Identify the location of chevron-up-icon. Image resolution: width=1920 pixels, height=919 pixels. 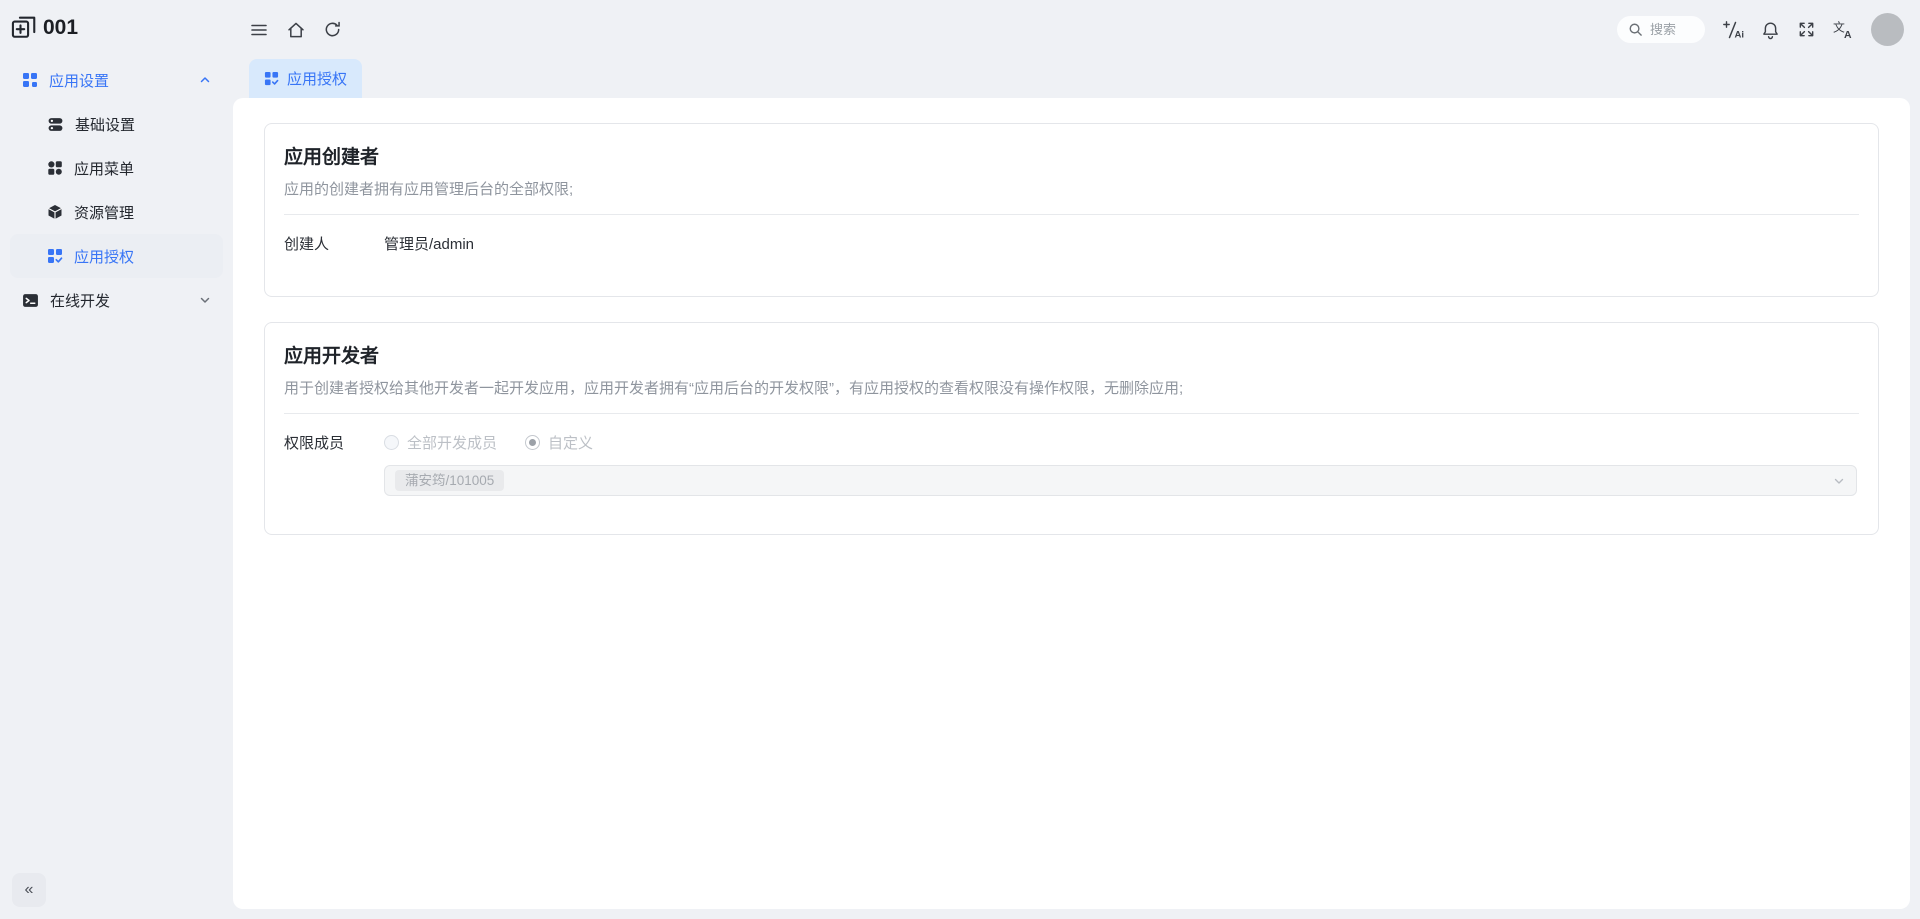
(205, 80).